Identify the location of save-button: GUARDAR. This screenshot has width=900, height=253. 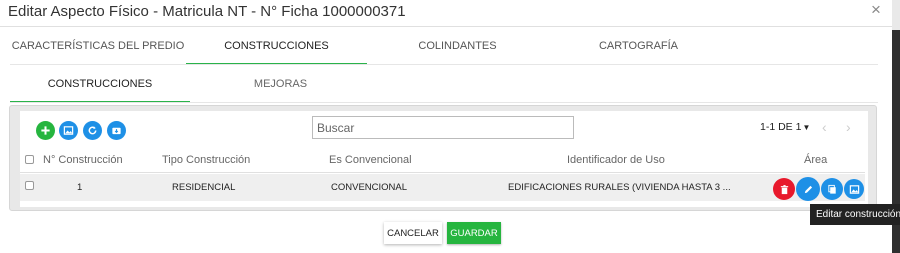
(474, 233).